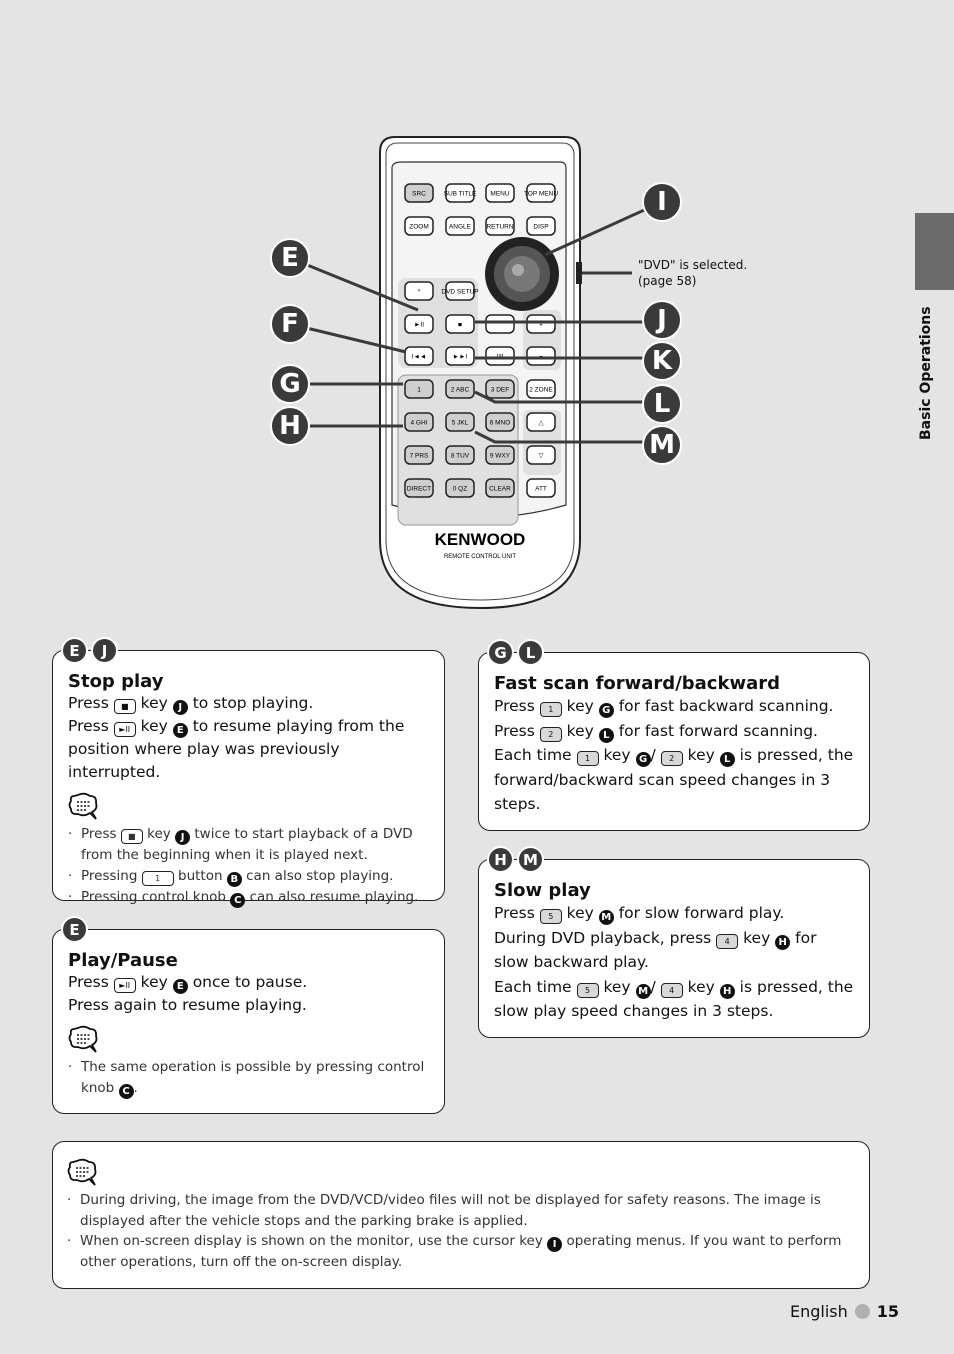  I want to click on svg-text: RETURN, so click(499, 227).